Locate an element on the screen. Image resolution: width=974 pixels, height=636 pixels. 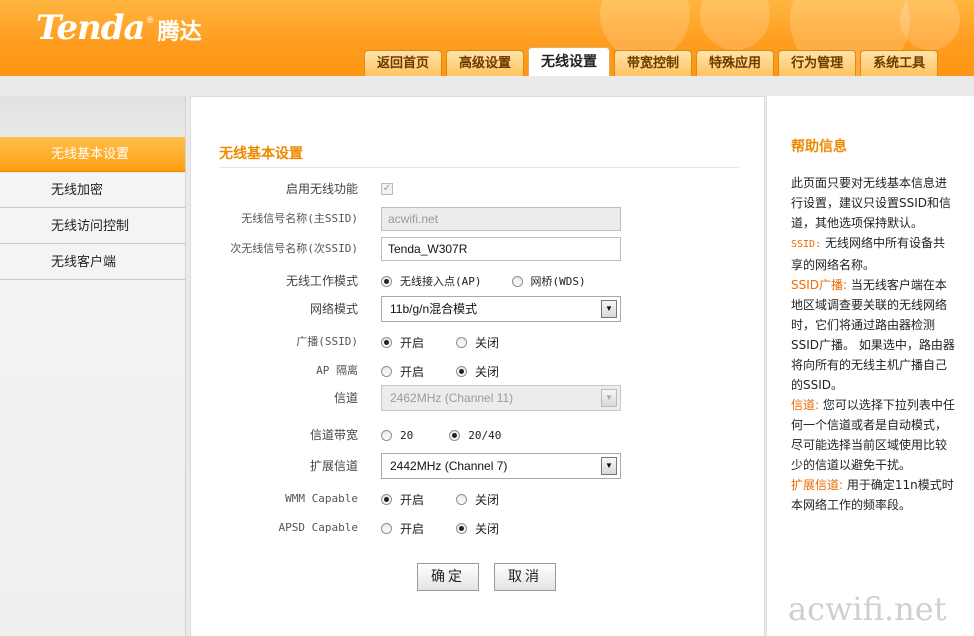
sidebar-item-access-control: 无线访问控制 is located at coordinates (92, 226).